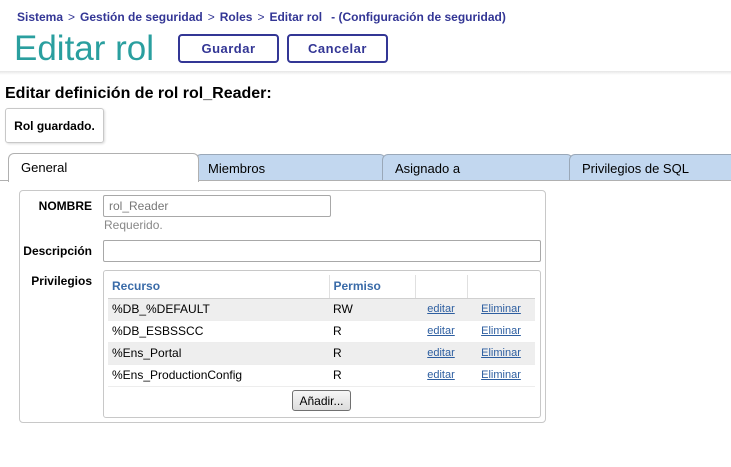  I want to click on cancel-button: Cancelar, so click(337, 48).